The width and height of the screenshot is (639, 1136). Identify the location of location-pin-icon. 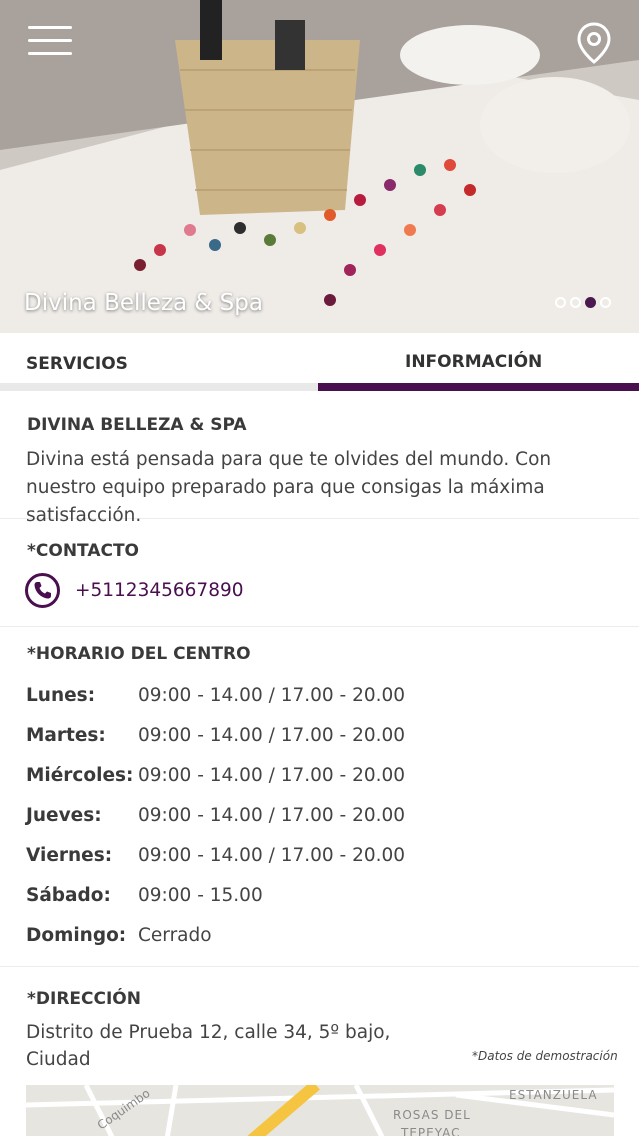
(594, 43).